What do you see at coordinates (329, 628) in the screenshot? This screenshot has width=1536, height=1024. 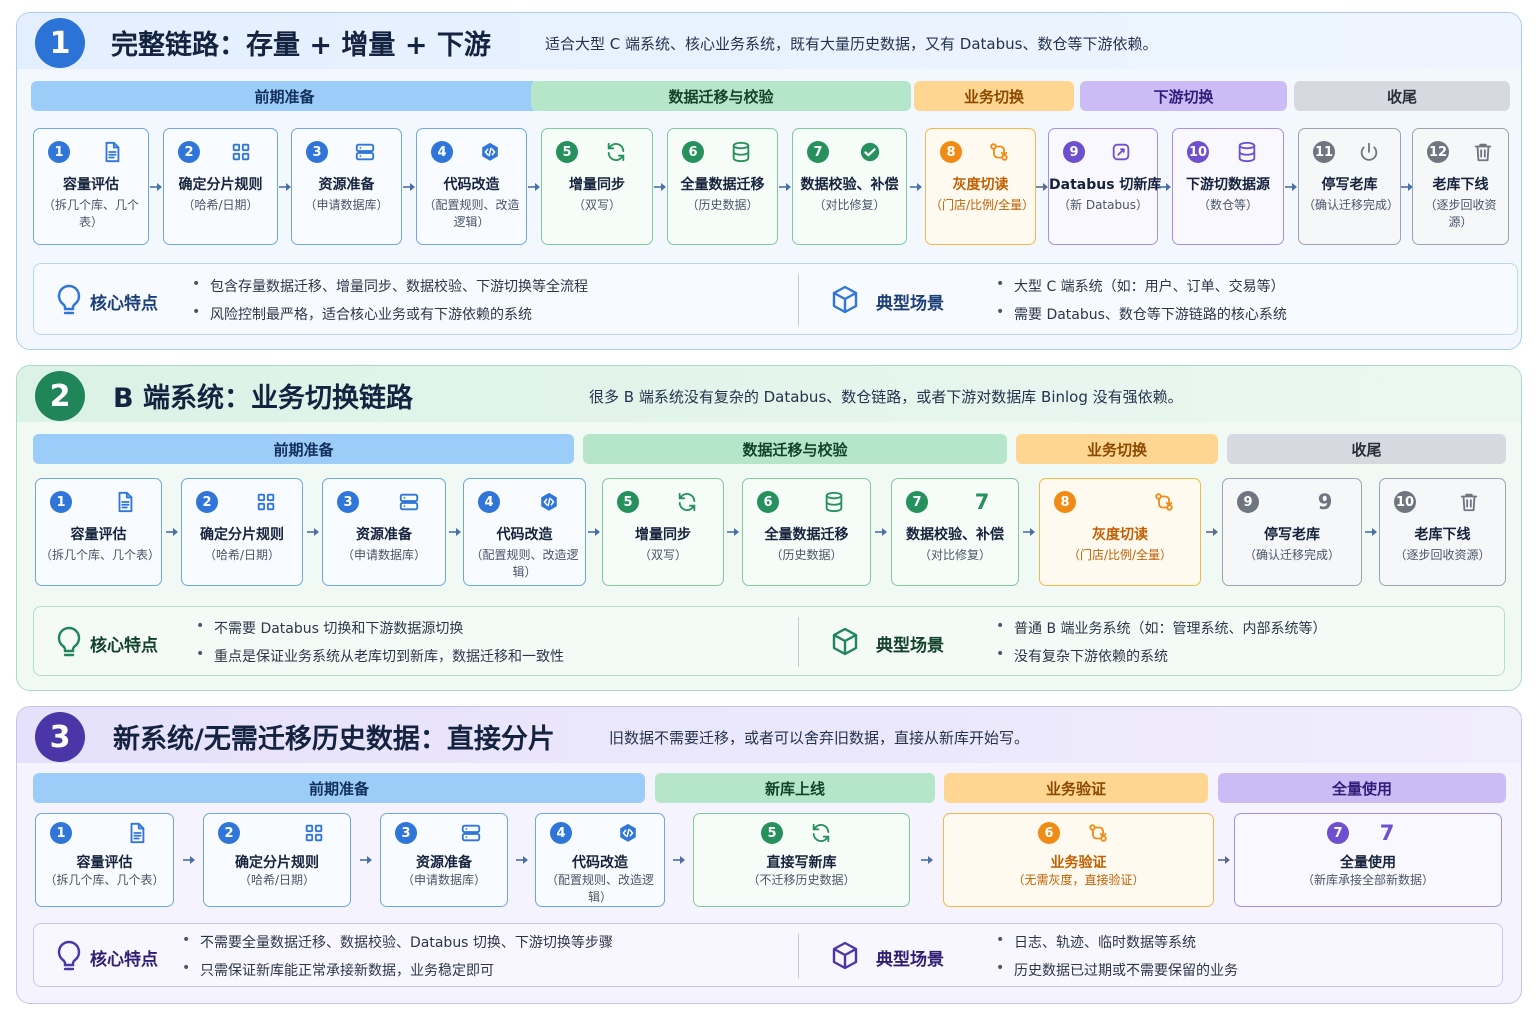 I see `feature-bullet: 不需要 Databus 切换和下游数据源切换` at bounding box center [329, 628].